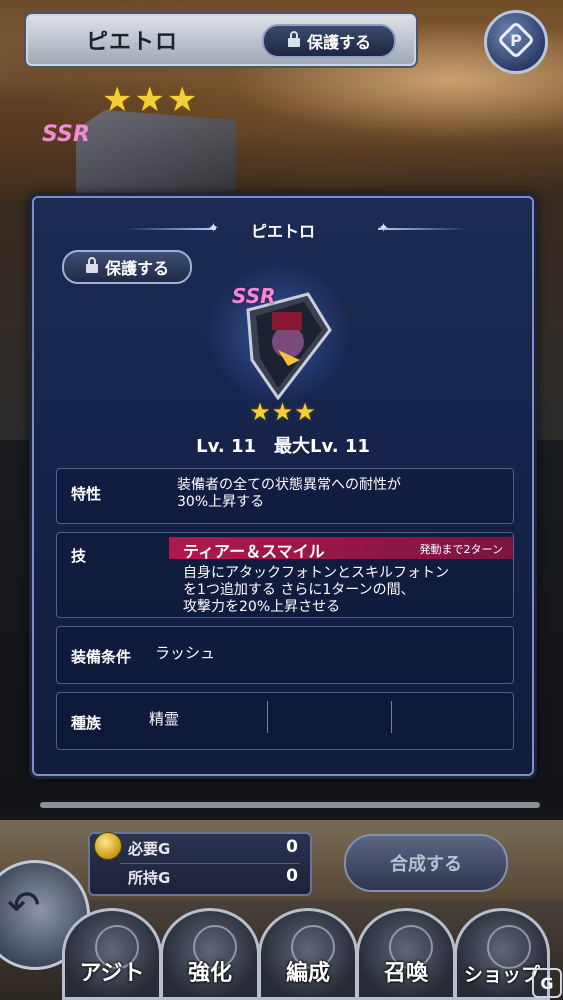  What do you see at coordinates (290, 805) in the screenshot?
I see `scrollbar` at bounding box center [290, 805].